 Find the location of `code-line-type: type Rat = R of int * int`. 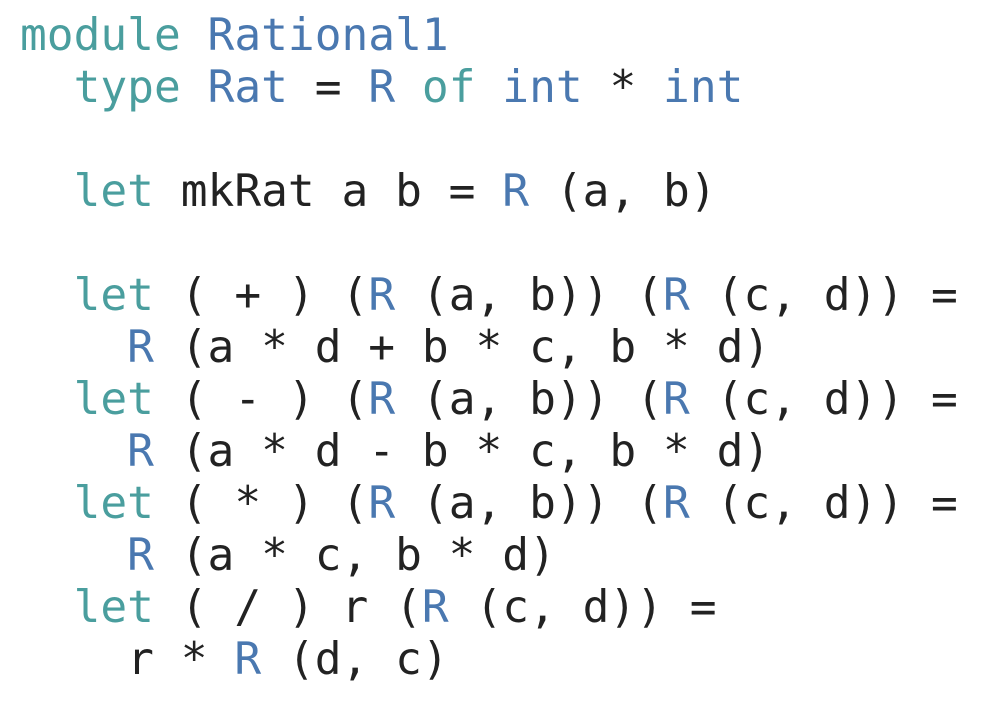

code-line-type: type Rat = R of int * int is located at coordinates (382, 88).